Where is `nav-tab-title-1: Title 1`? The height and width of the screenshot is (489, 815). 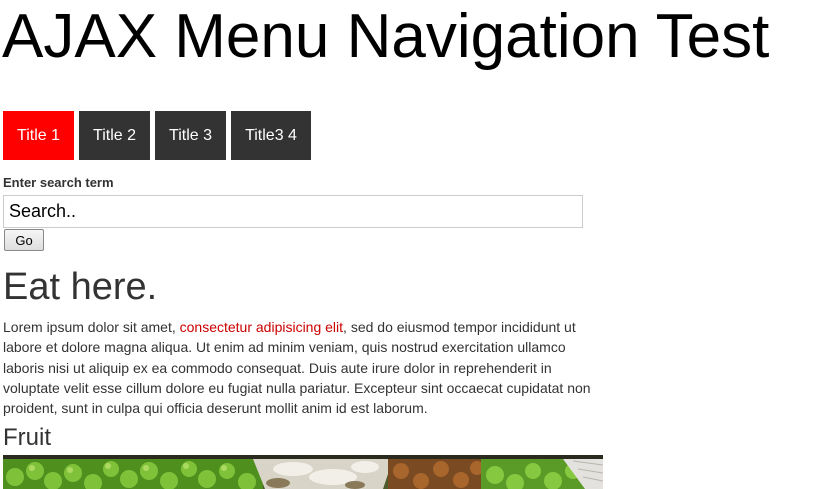
nav-tab-title-1: Title 1 is located at coordinates (38, 135).